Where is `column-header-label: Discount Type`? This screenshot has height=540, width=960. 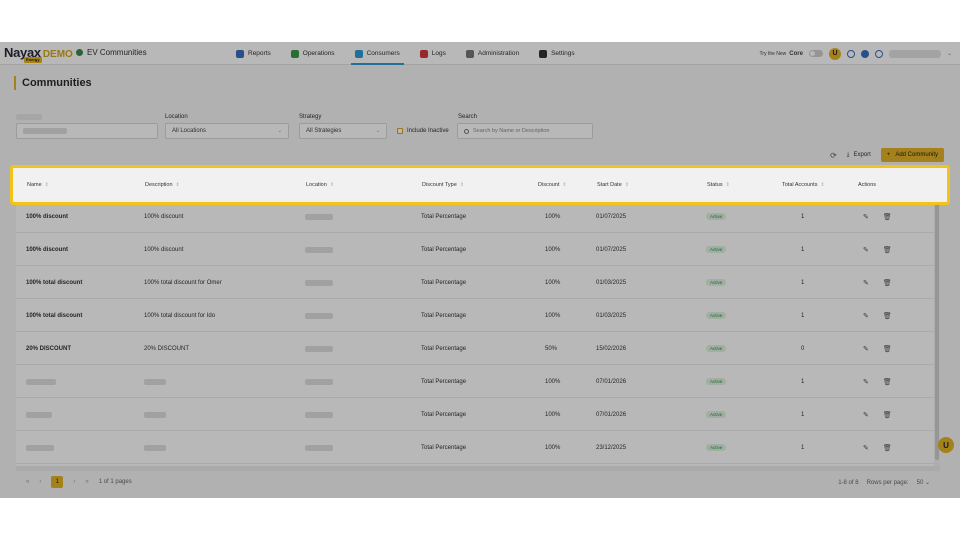 column-header-label: Discount Type is located at coordinates (439, 185).